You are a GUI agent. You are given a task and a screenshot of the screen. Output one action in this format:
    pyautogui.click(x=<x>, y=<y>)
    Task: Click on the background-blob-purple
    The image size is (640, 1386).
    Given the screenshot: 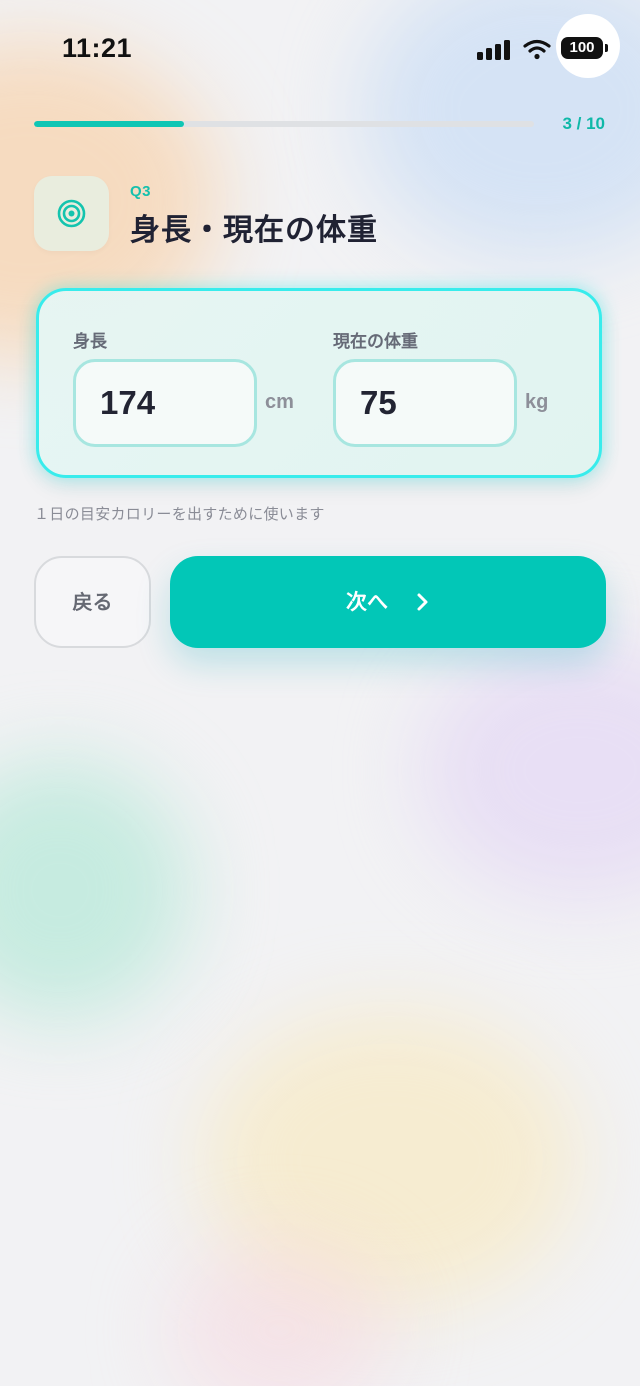 What is the action you would take?
    pyautogui.click(x=530, y=770)
    